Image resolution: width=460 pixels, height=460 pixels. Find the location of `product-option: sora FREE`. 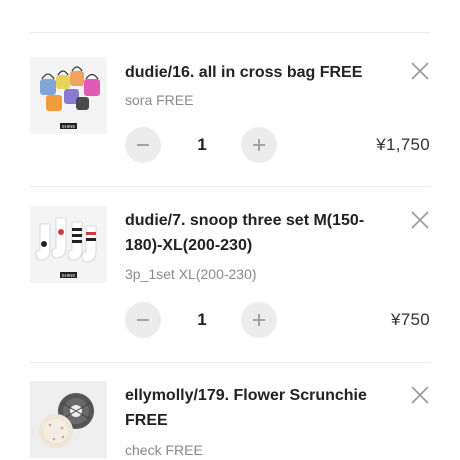

product-option: sora FREE is located at coordinates (159, 100).